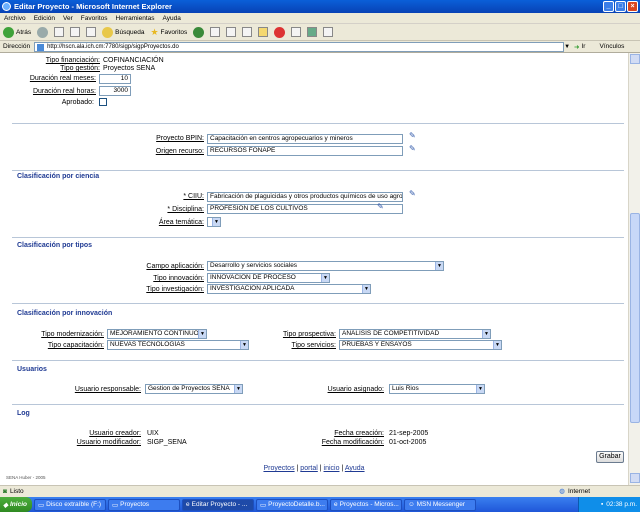 This screenshot has width=640, height=512. I want to click on edit-icon, so click(247, 32).